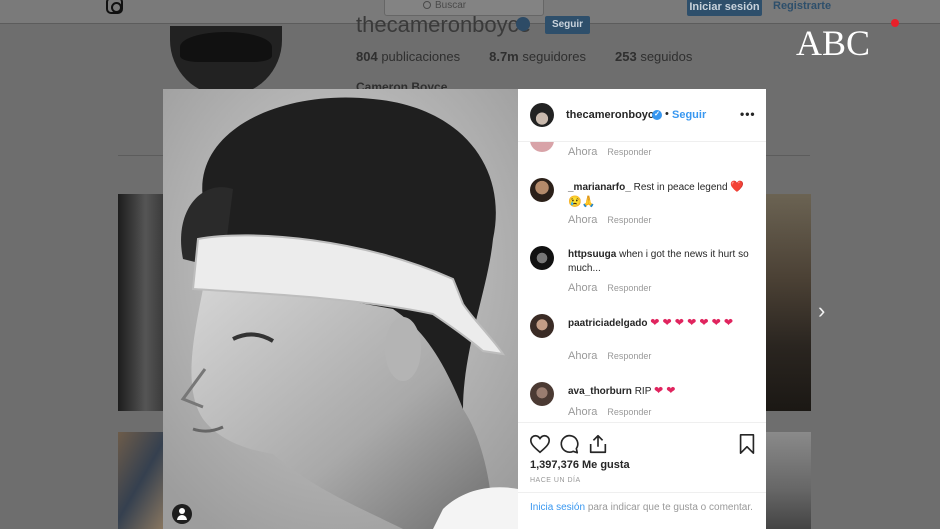 Image resolution: width=940 pixels, height=529 pixels. Describe the element at coordinates (613, 115) in the screenshot. I see `post-author-username: thecameronboyce` at that location.